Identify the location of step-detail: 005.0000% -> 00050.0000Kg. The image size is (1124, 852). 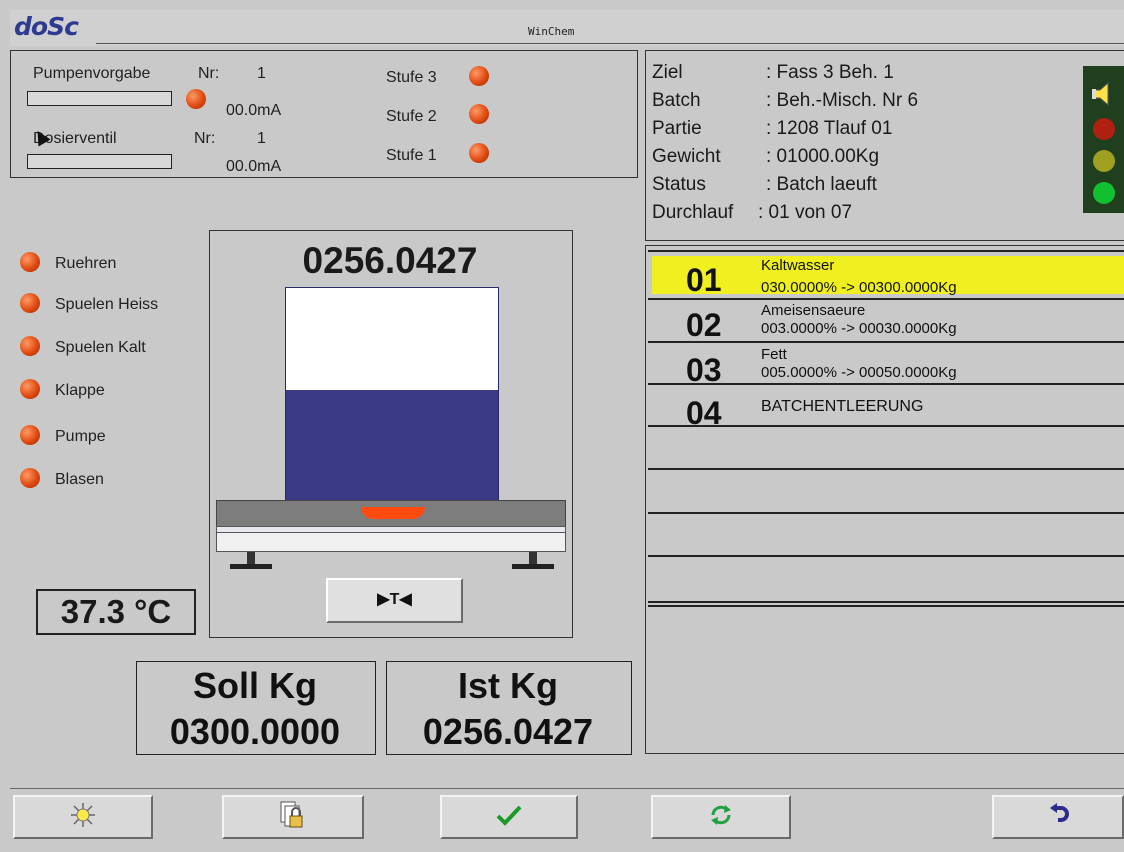
(859, 372).